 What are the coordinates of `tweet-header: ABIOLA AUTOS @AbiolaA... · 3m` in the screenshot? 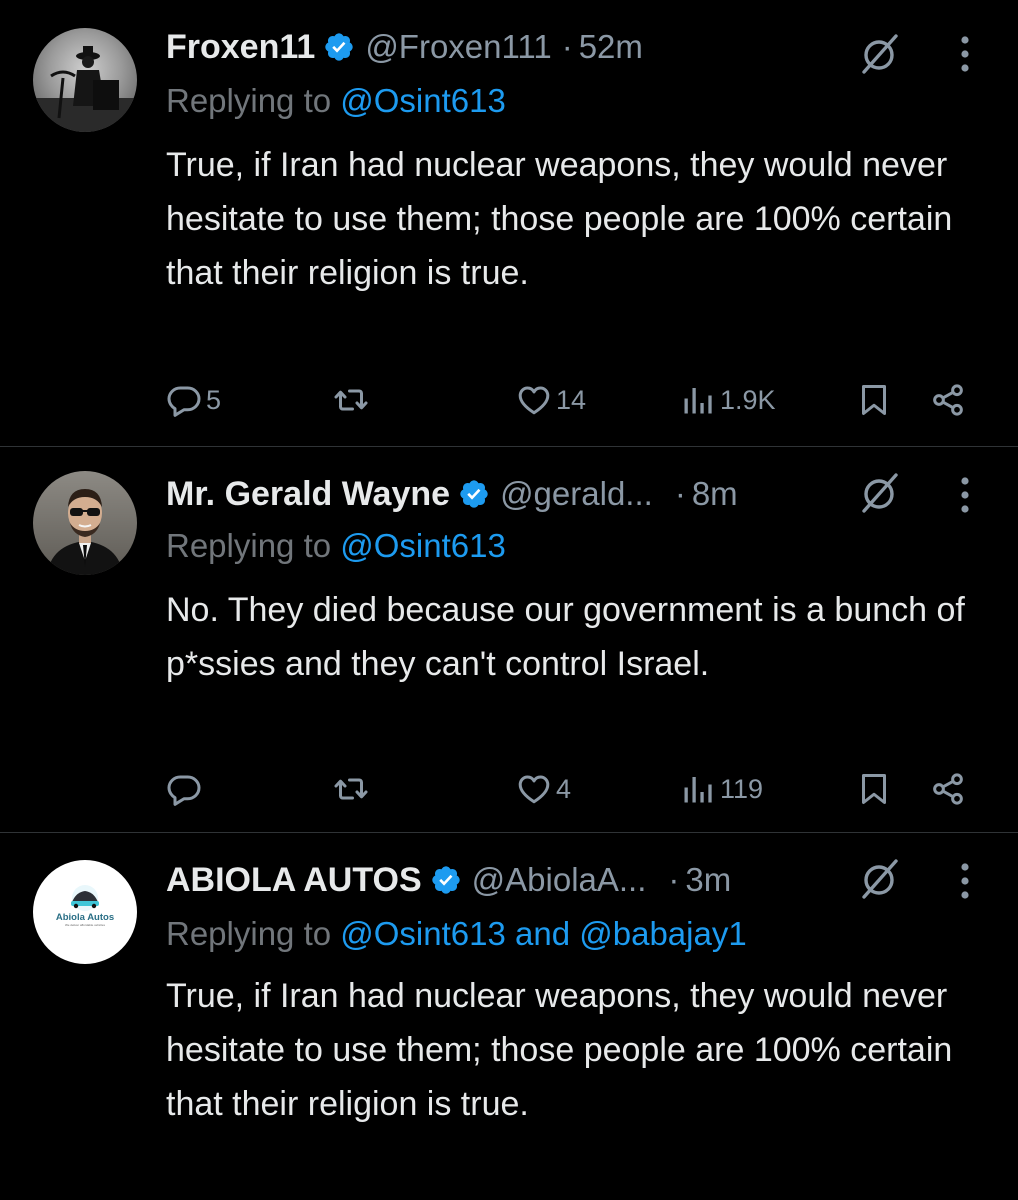 It's located at (448, 880).